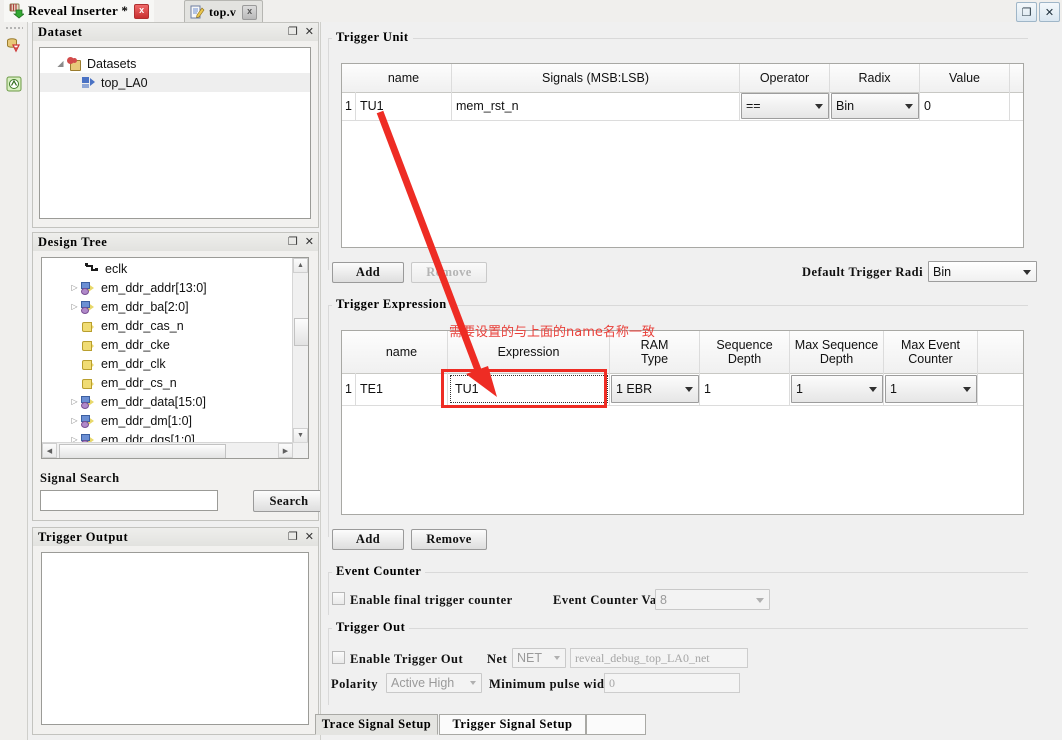 The image size is (1062, 740). Describe the element at coordinates (167, 436) in the screenshot. I see `tree-item: ▷ em_ddr_dqs[1:0]` at that location.